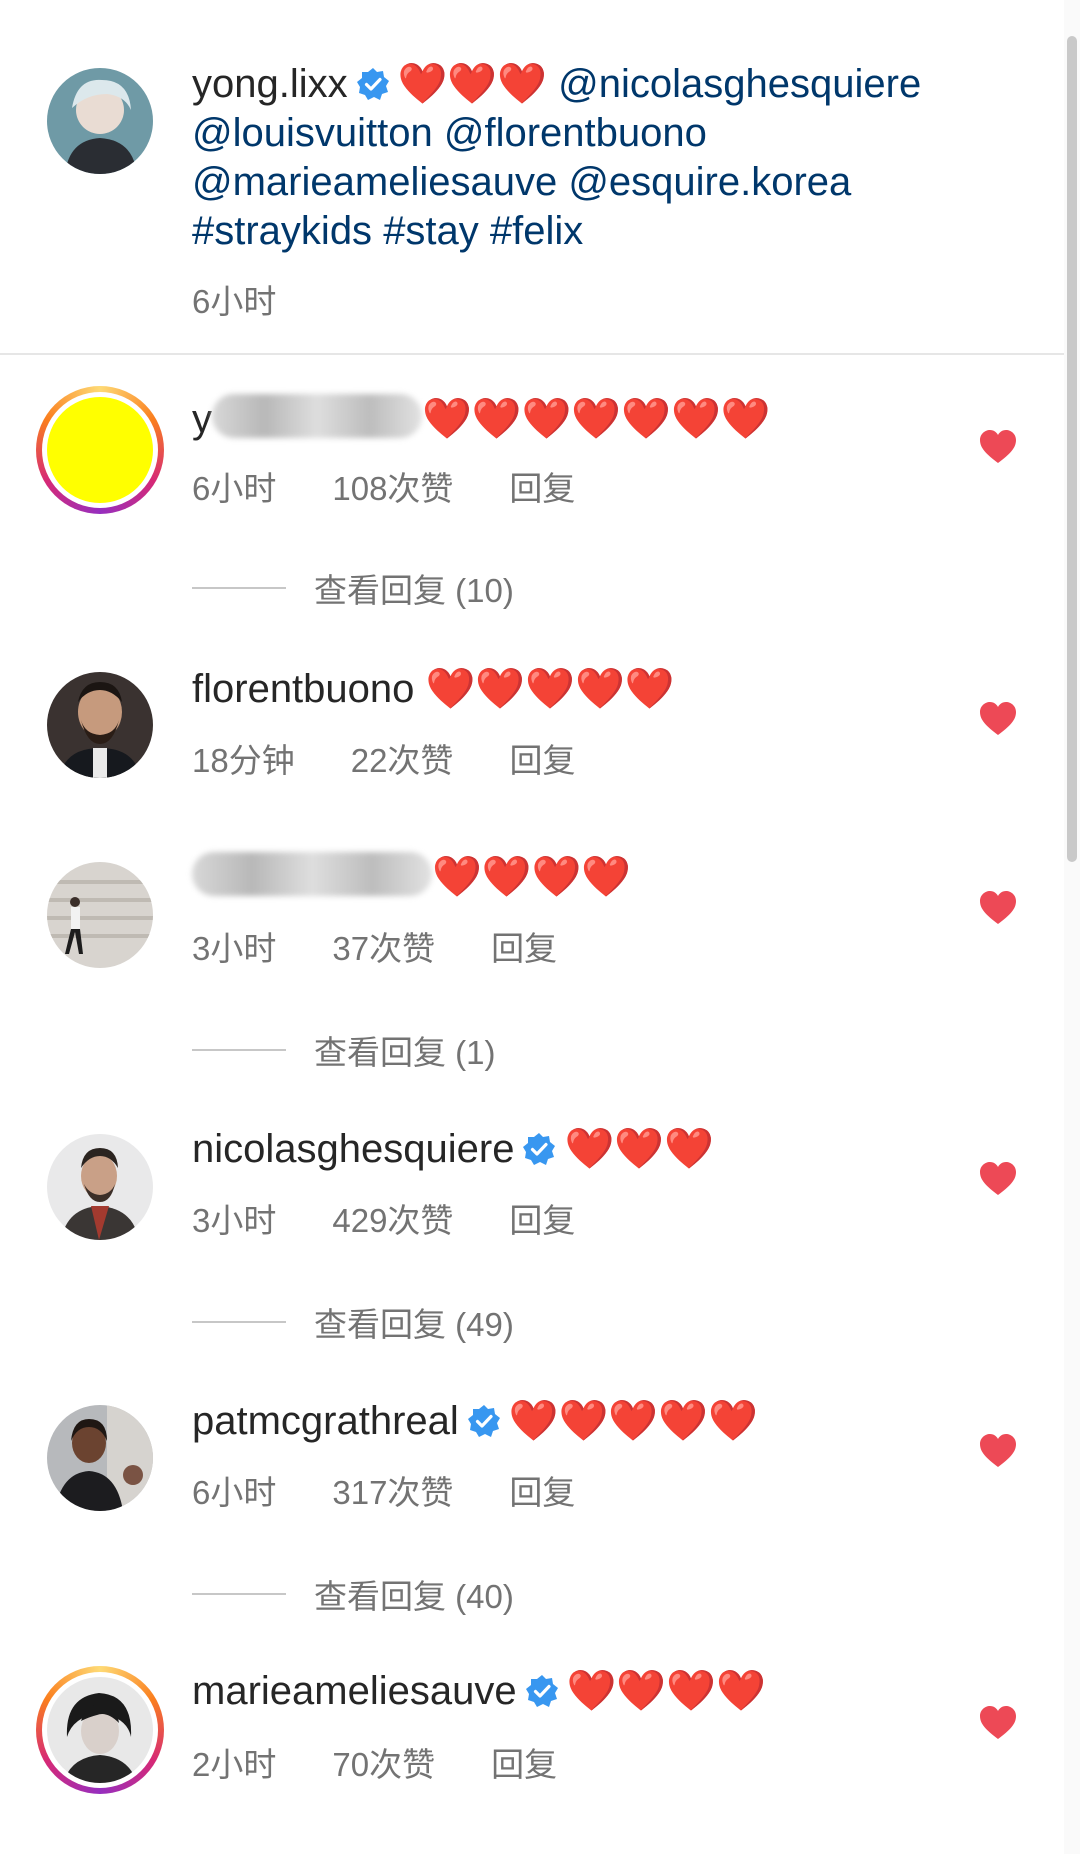 Image resolution: width=1080 pixels, height=1854 pixels. What do you see at coordinates (202, 419) in the screenshot?
I see `comment-username: y` at bounding box center [202, 419].